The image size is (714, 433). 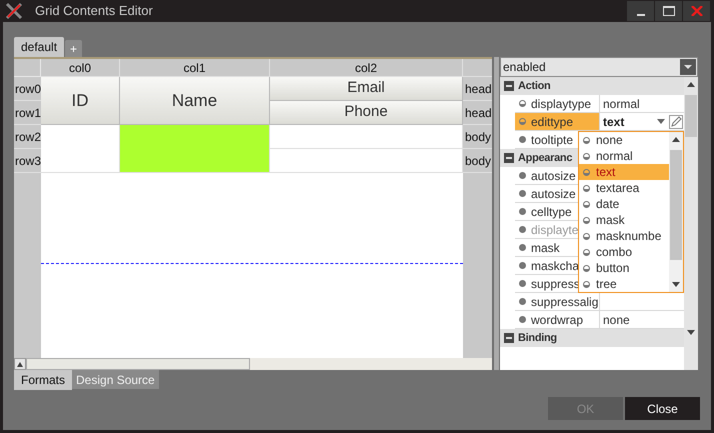 What do you see at coordinates (366, 89) in the screenshot?
I see `header-cell: Email` at bounding box center [366, 89].